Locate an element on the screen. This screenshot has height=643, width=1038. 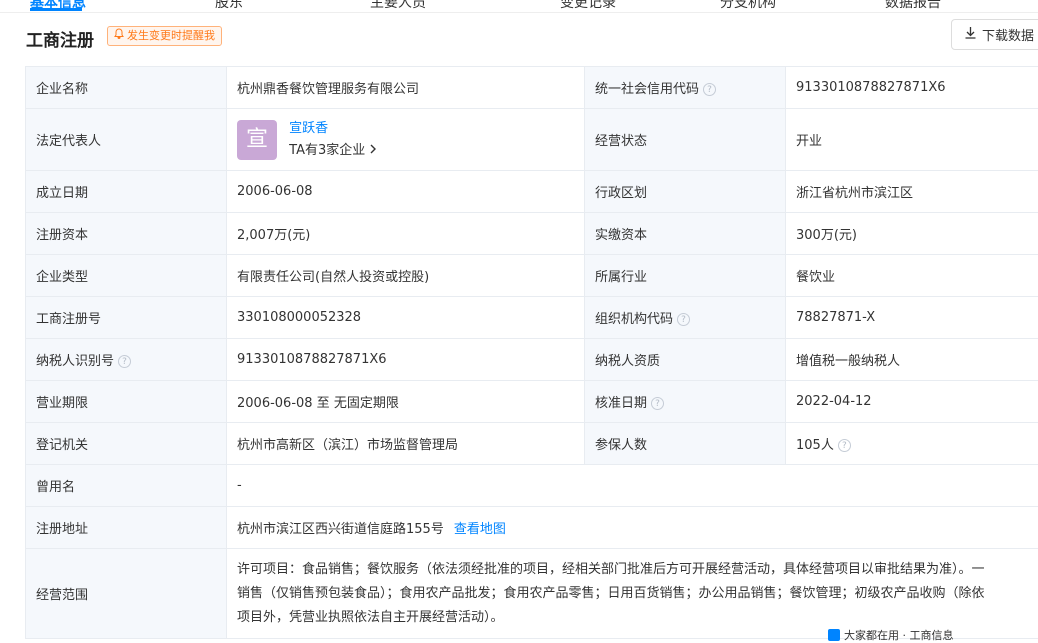
reg-no-value: 330108000052328 is located at coordinates (406, 318).